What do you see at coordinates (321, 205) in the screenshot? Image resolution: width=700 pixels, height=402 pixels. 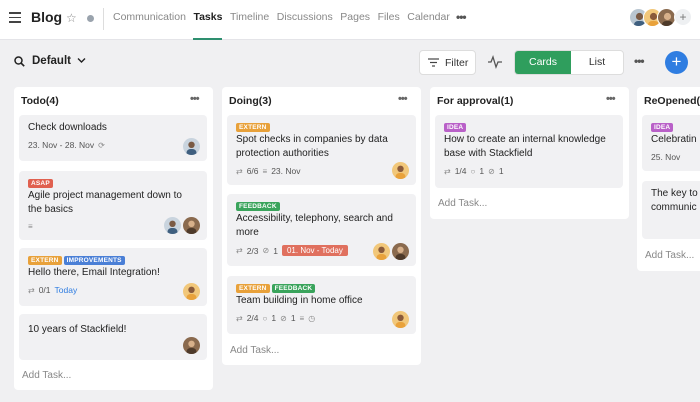 I see `card-tags: FEEDBACK` at bounding box center [321, 205].